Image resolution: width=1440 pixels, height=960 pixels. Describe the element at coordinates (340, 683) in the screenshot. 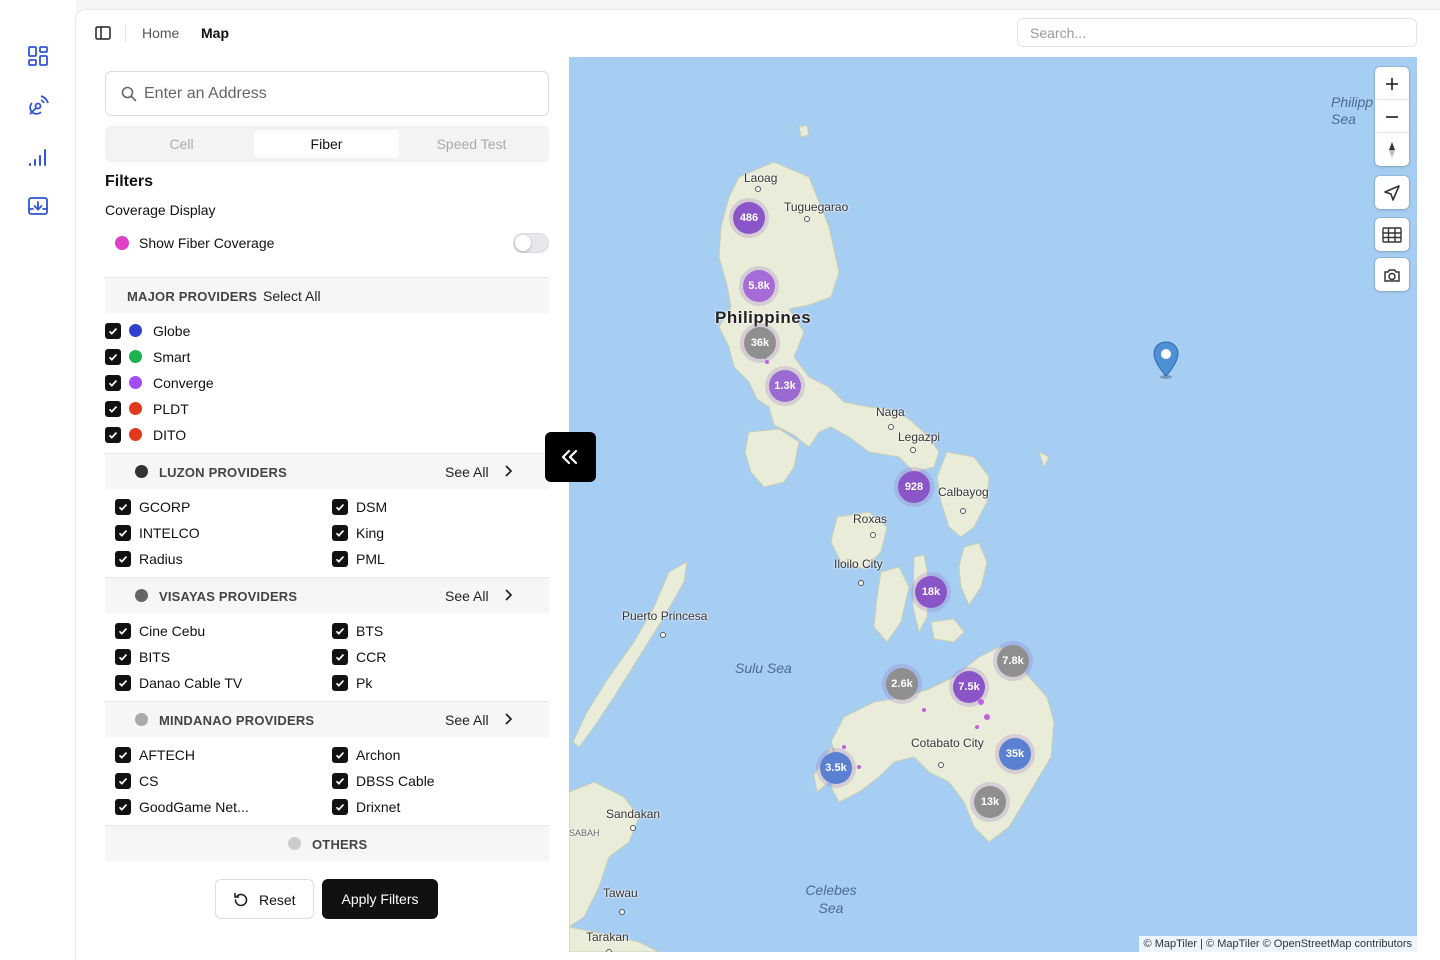

I see `checkbox-pk` at that location.